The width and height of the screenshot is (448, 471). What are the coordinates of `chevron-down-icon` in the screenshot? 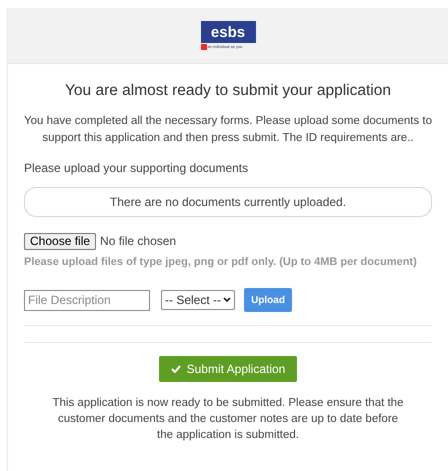 It's located at (227, 300).